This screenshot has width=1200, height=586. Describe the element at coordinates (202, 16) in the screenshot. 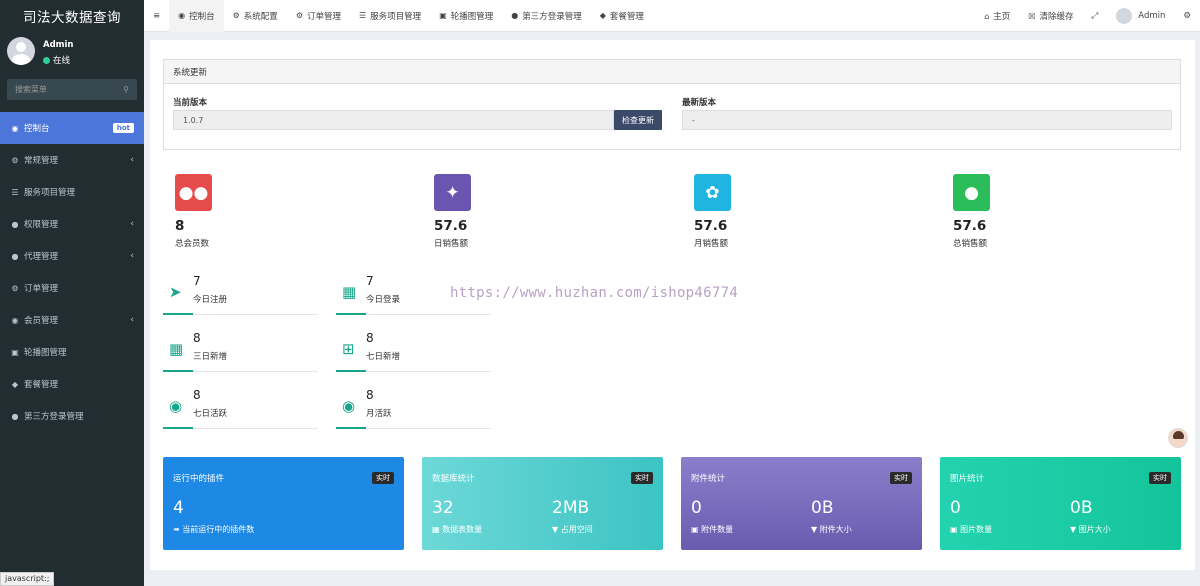

I see `tab-label: 控制台` at that location.